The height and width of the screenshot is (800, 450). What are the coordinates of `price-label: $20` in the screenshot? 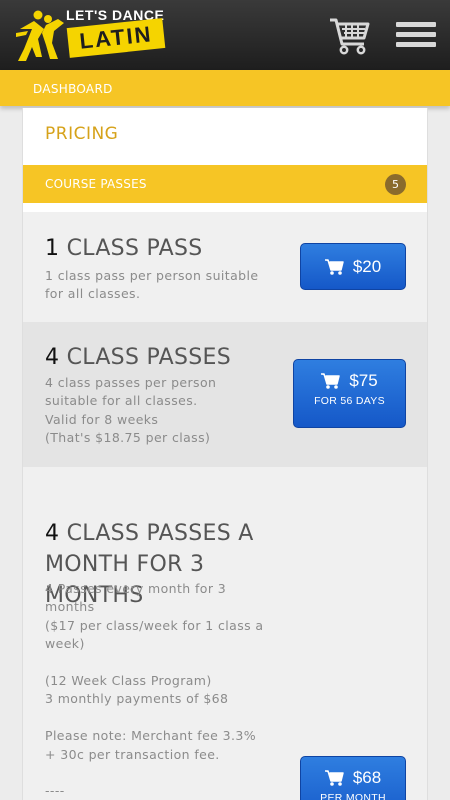 It's located at (367, 266).